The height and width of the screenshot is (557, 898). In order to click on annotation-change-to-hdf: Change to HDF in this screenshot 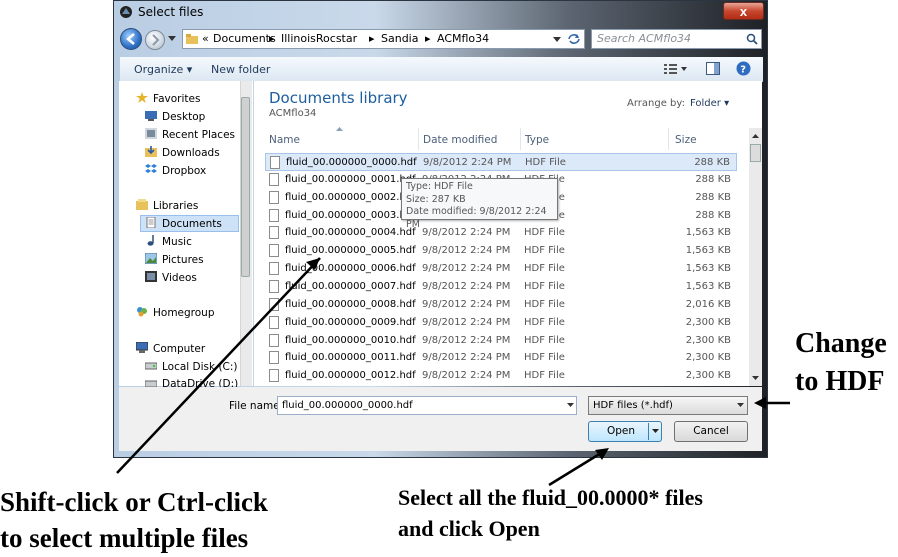, I will do `click(841, 363)`.